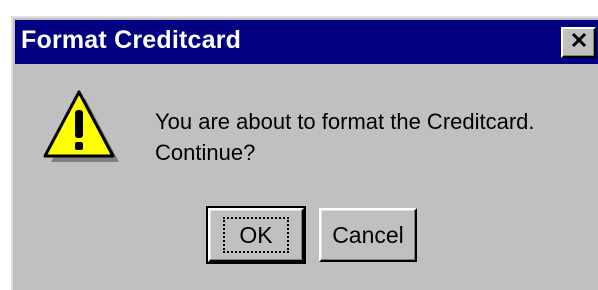  Describe the element at coordinates (205, 152) in the screenshot. I see `message-line-2: Continue?` at that location.